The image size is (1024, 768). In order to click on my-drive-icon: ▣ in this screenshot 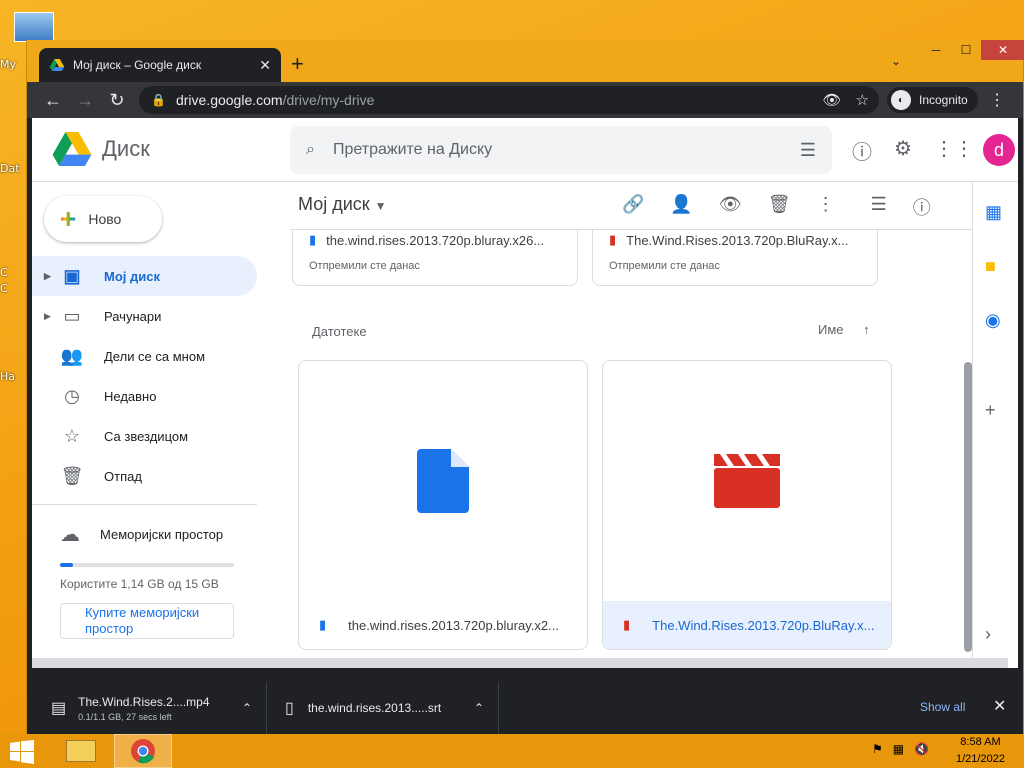, I will do `click(72, 275)`.